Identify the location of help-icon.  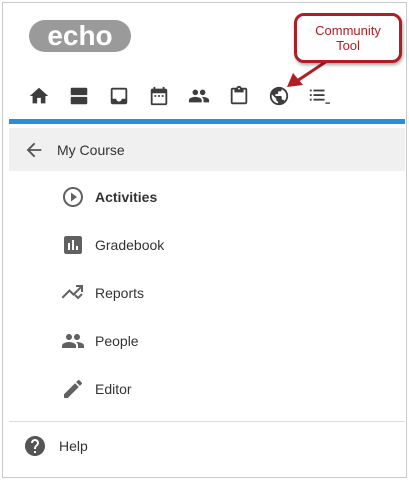
(35, 446).